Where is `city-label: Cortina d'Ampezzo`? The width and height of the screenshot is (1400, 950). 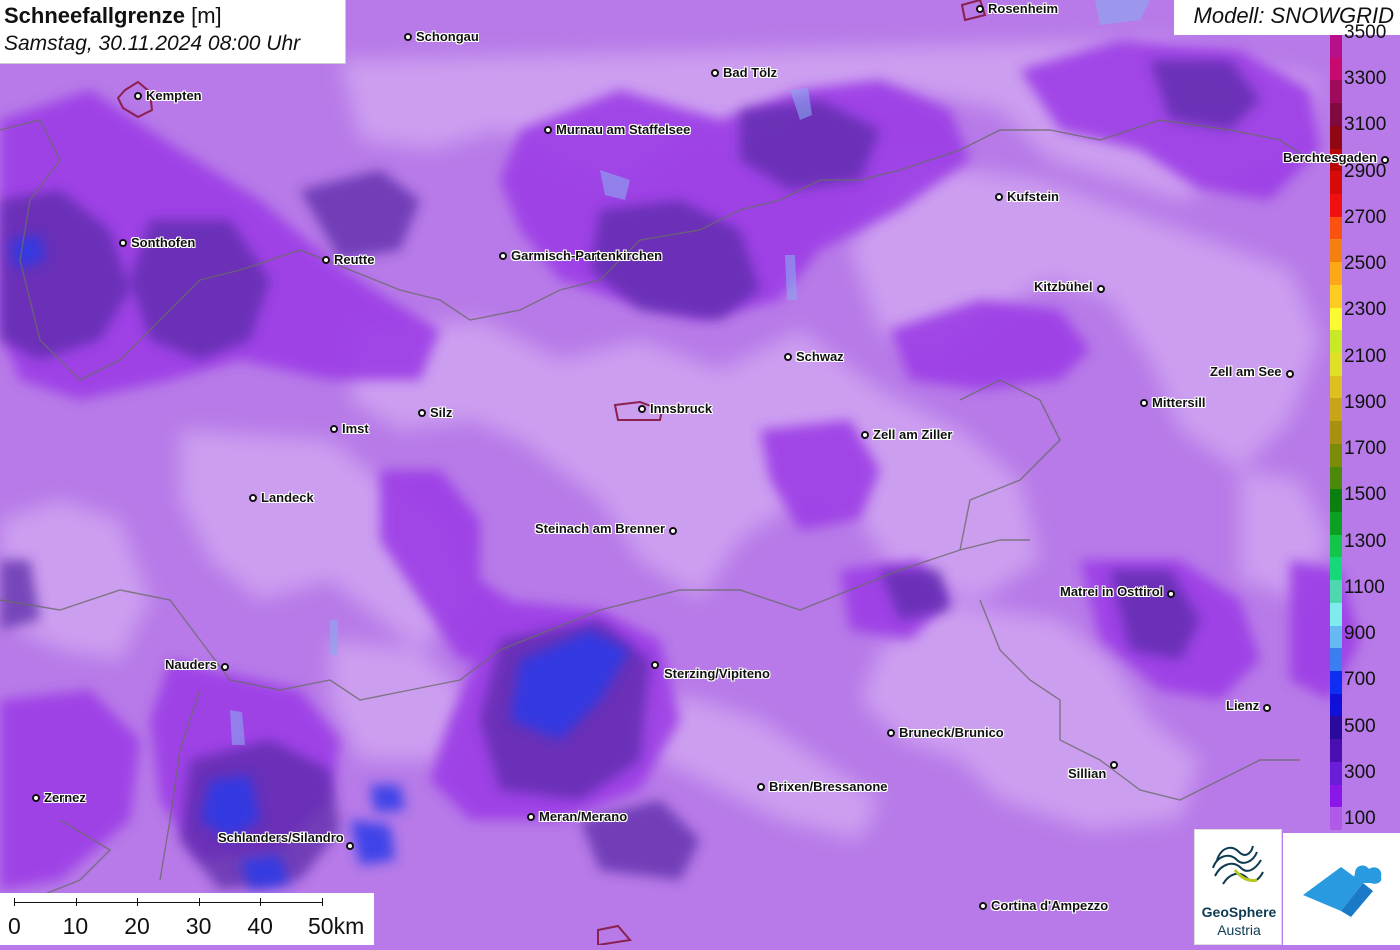 city-label: Cortina d'Ampezzo is located at coordinates (1050, 905).